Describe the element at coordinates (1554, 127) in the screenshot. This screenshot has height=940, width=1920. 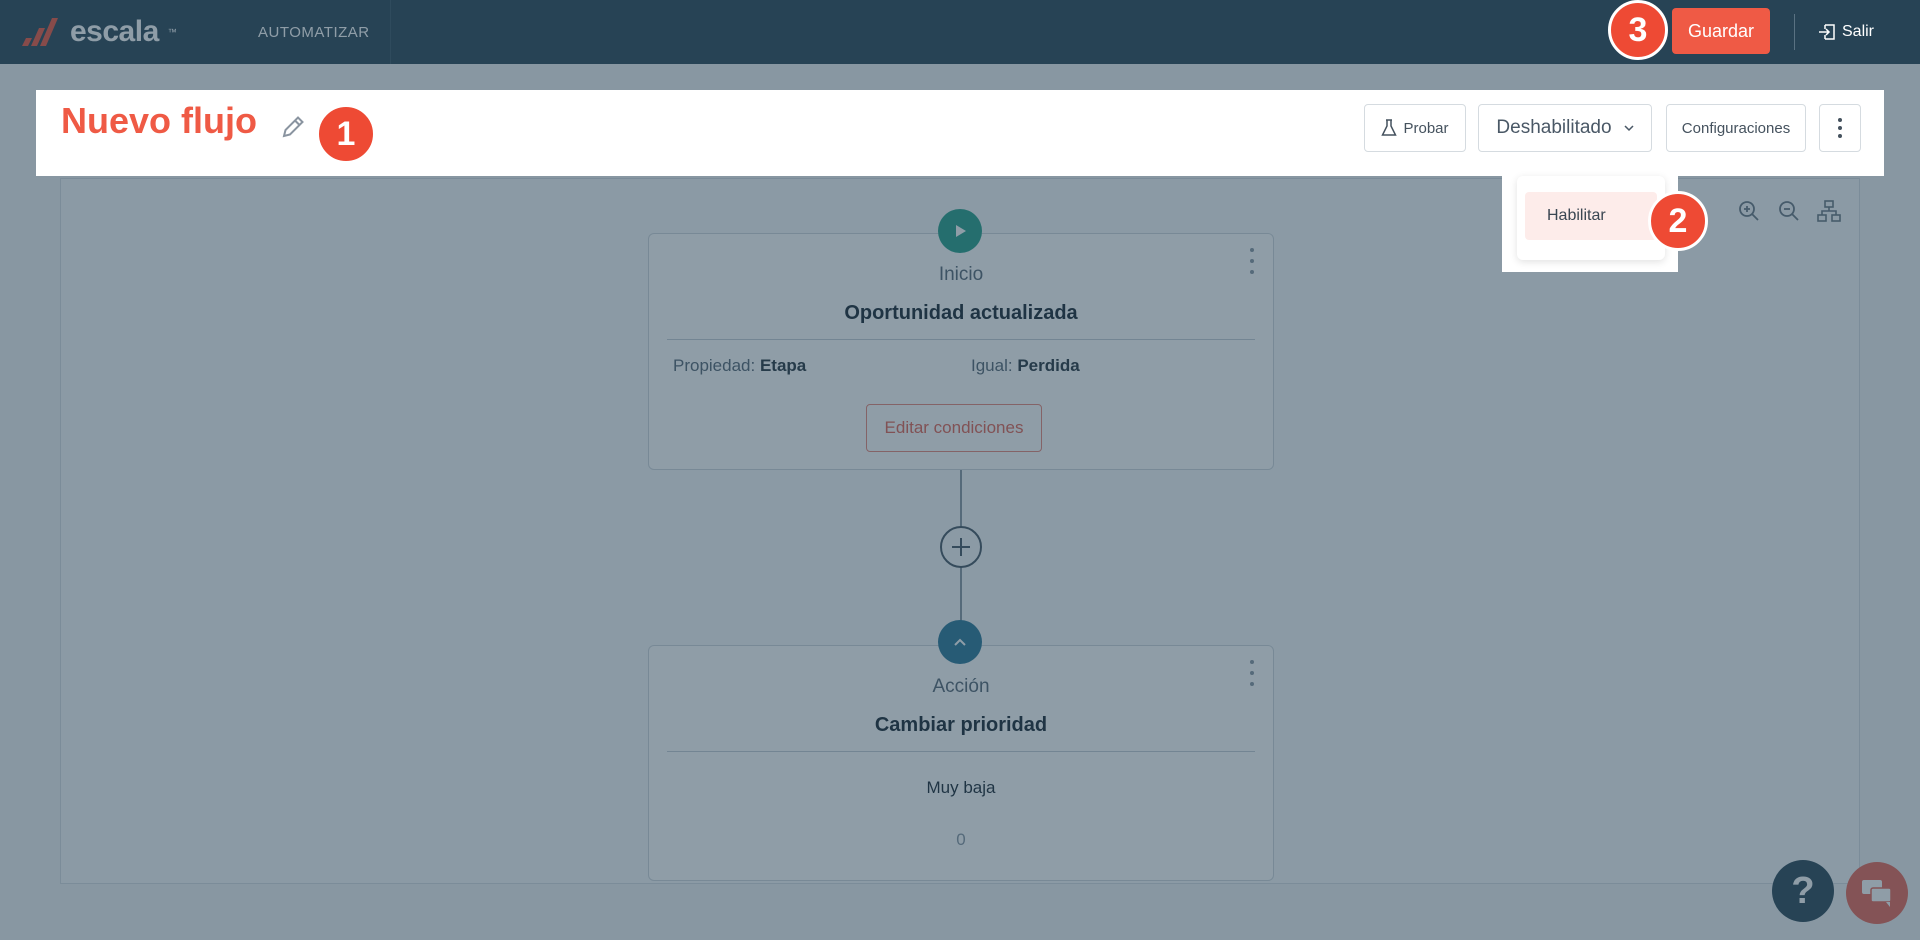
I see `status-dropdown-label: Deshabilitado` at that location.